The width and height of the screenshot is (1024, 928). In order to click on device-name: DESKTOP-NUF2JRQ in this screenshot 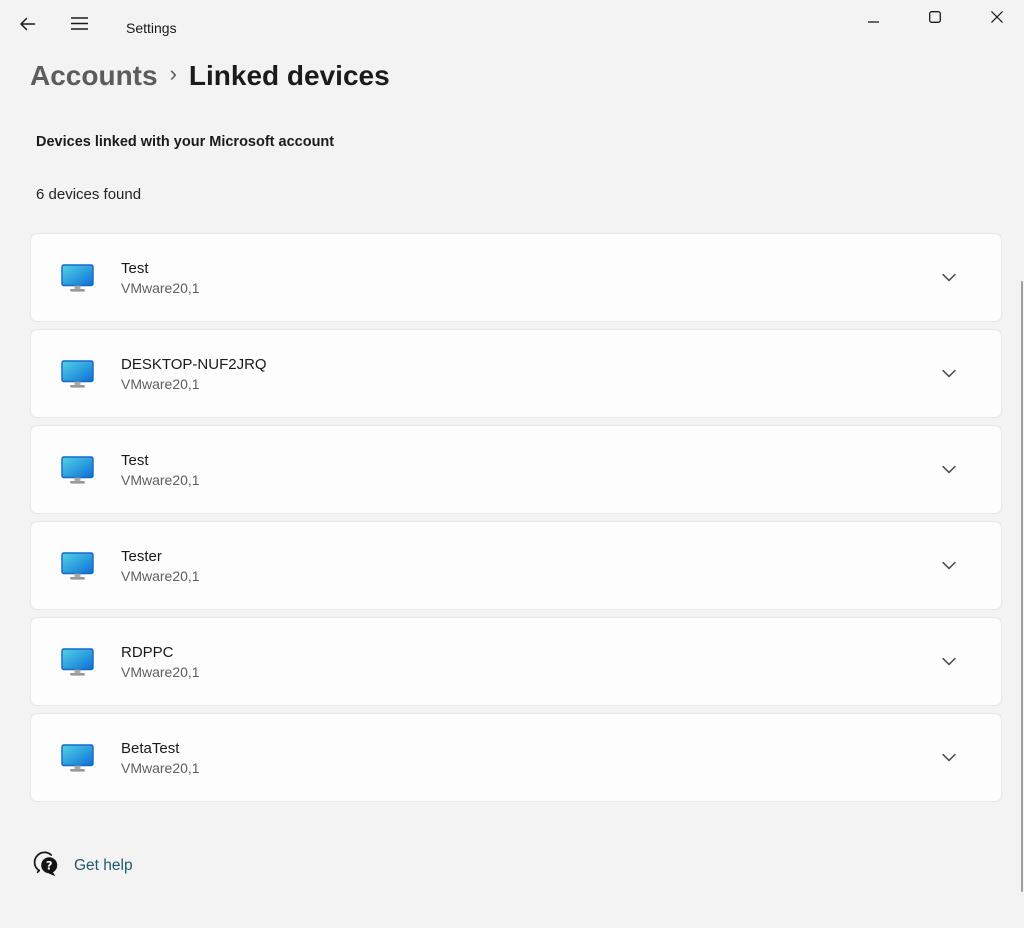, I will do `click(194, 364)`.